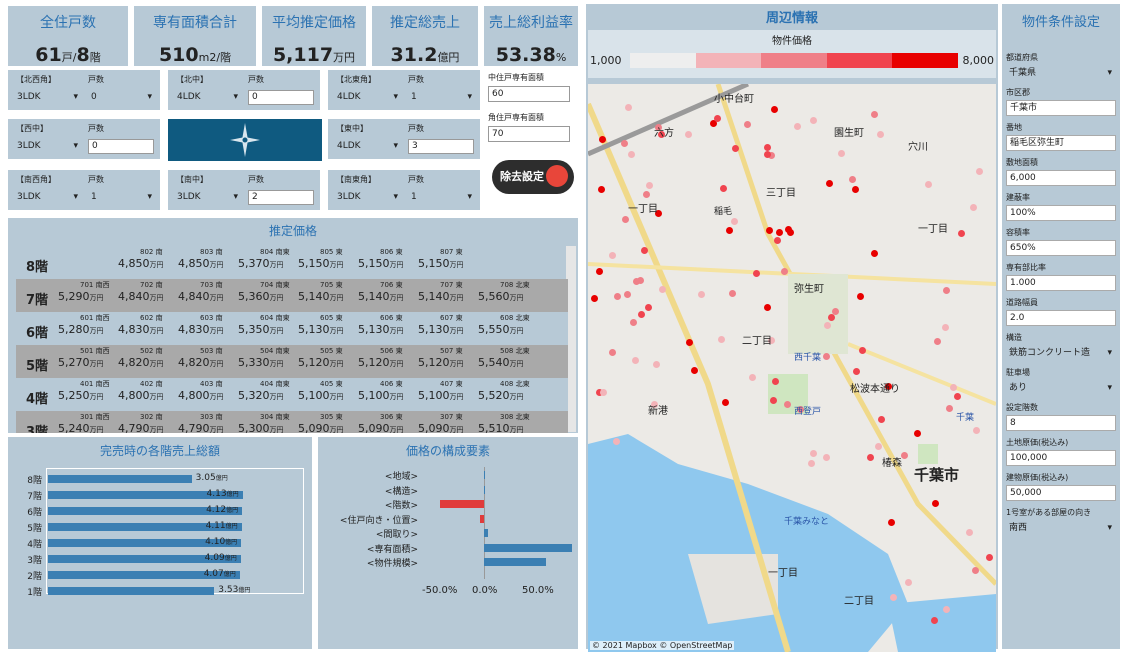 This screenshot has height=653, width=1124. What do you see at coordinates (381, 291) in the screenshot?
I see `unit-price-cell: 706 東 5,140万円` at bounding box center [381, 291].